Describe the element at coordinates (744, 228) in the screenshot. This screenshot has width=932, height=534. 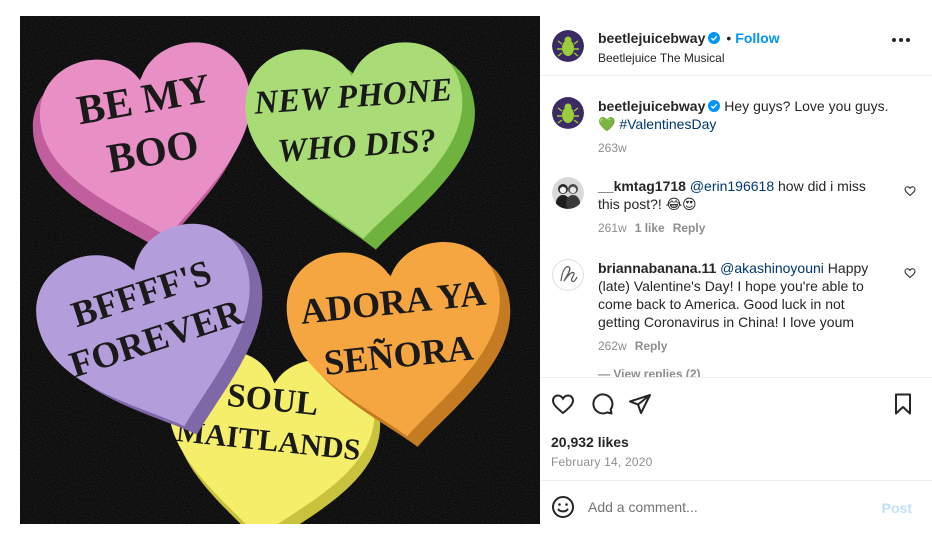
I see `comment-meta: 261w 1 like Reply` at that location.